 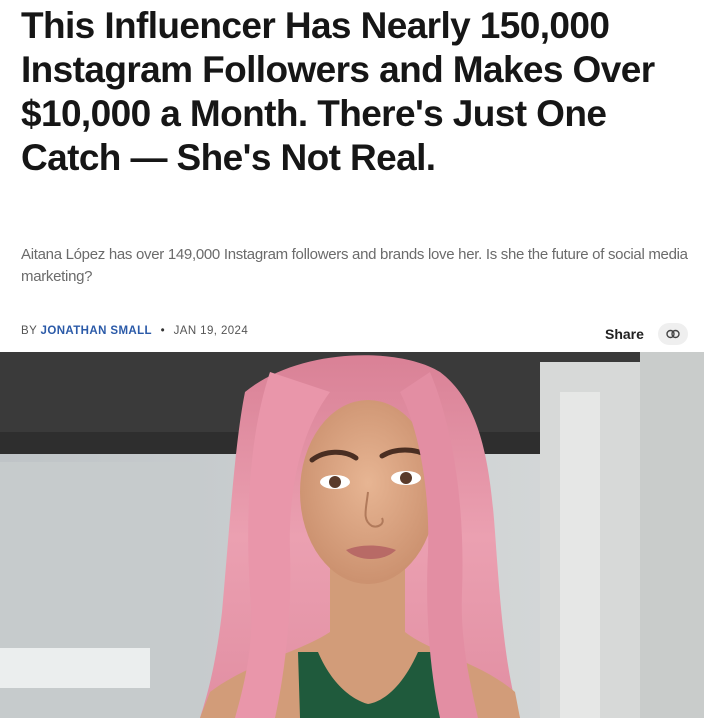 What do you see at coordinates (96, 331) in the screenshot?
I see `author-link: JONATHAN SMALL` at bounding box center [96, 331].